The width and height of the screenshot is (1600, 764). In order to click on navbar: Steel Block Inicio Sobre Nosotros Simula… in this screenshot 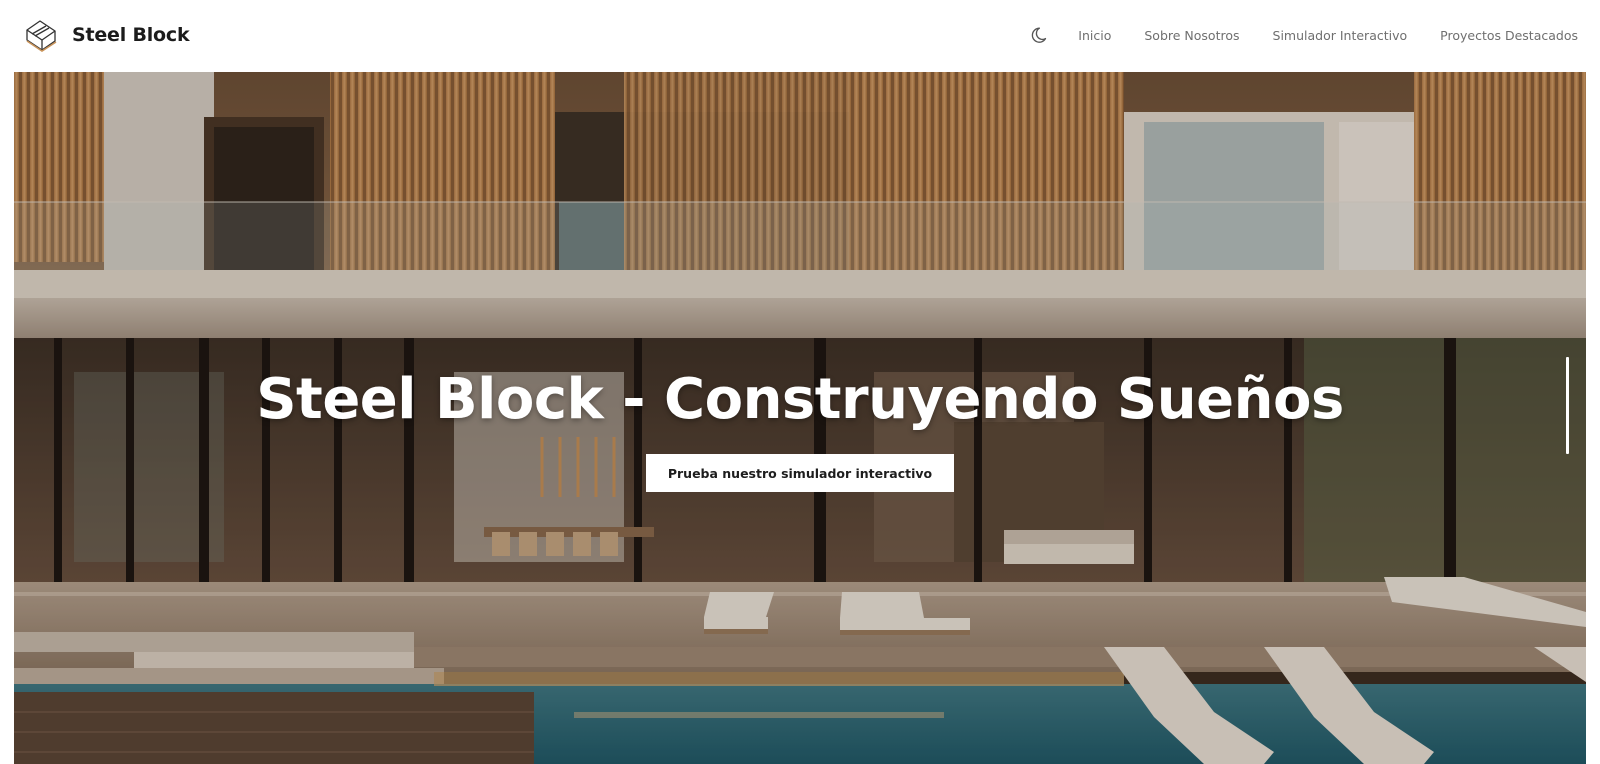, I will do `click(800, 36)`.